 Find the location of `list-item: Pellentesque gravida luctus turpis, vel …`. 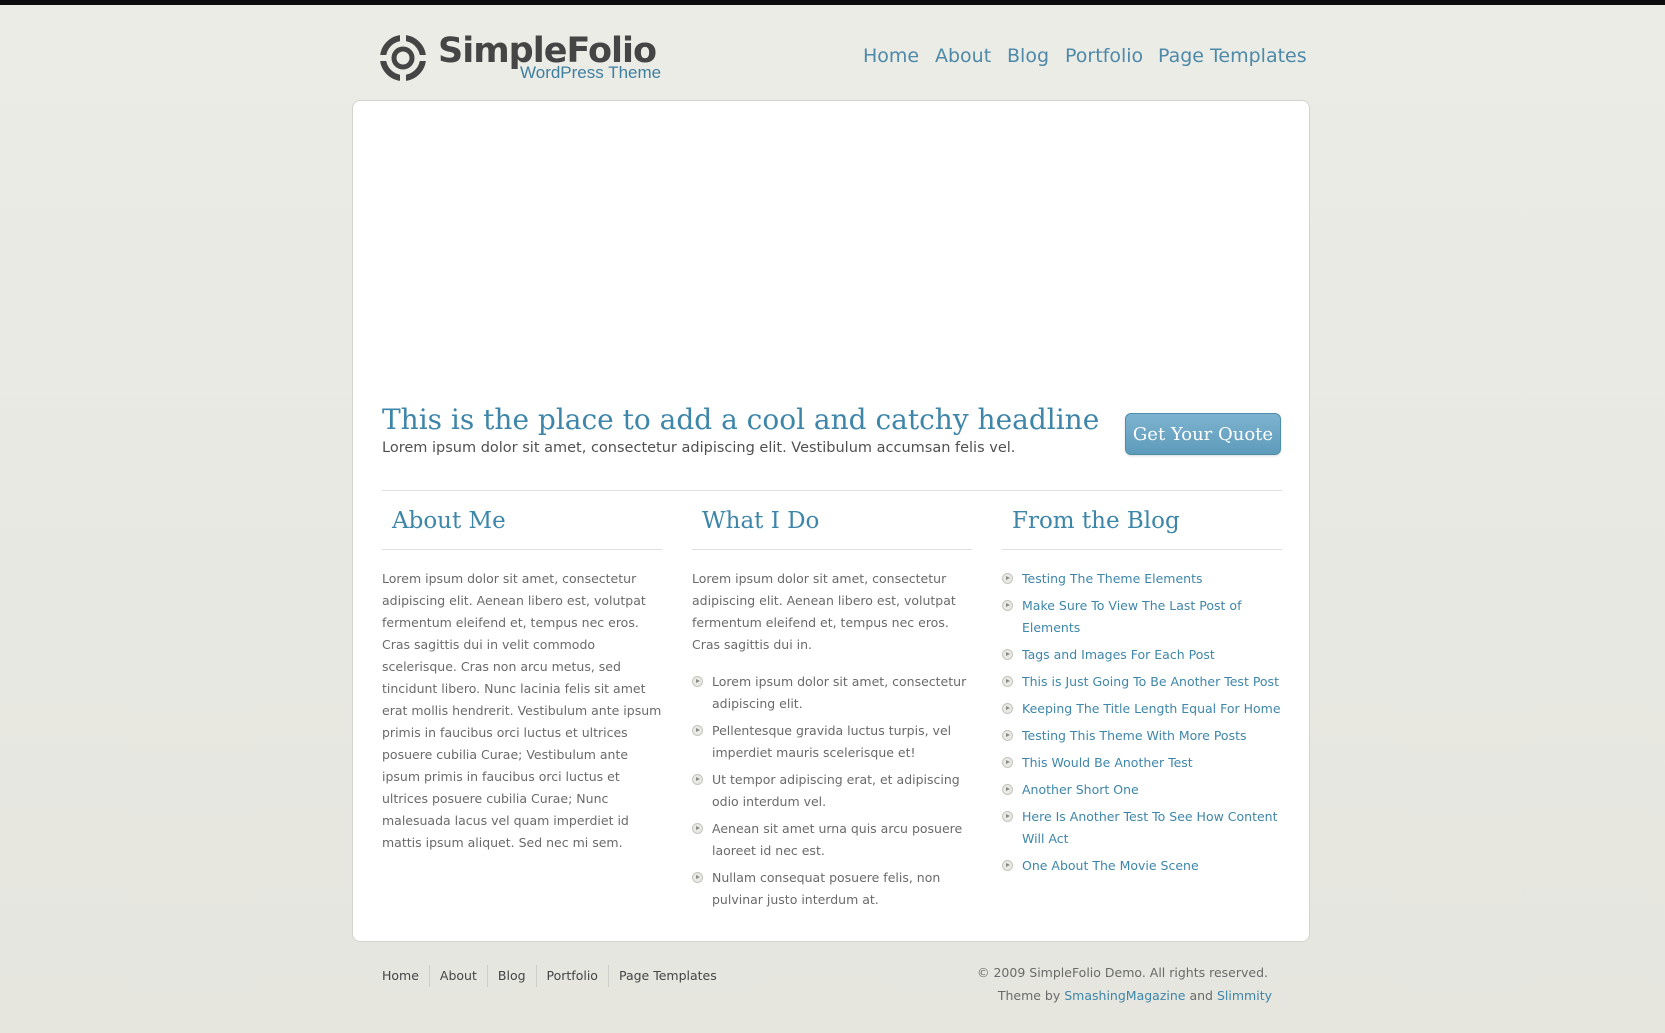

list-item: Pellentesque gravida luctus turpis, vel … is located at coordinates (832, 742).